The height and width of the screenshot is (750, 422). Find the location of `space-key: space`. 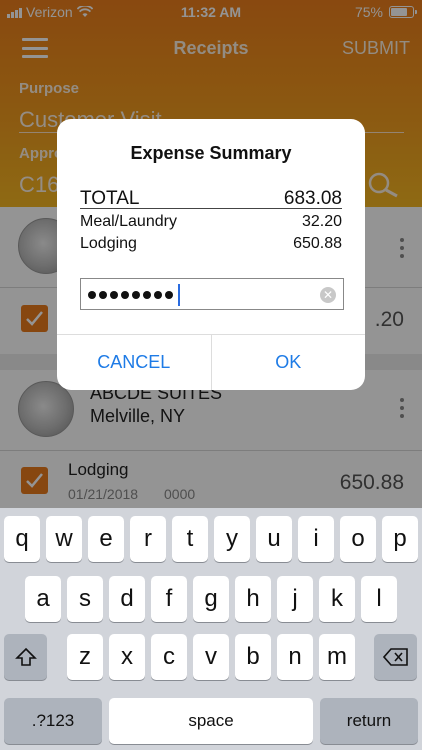

space-key: space is located at coordinates (211, 721).